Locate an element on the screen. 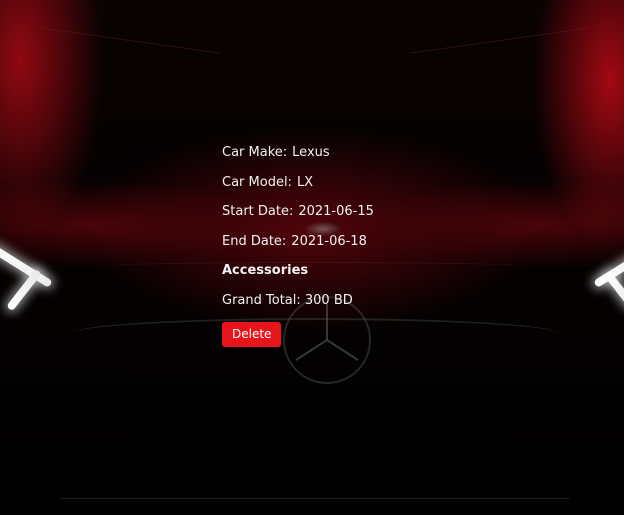 This screenshot has height=515, width=624. car-model-label: Car Model: is located at coordinates (257, 182).